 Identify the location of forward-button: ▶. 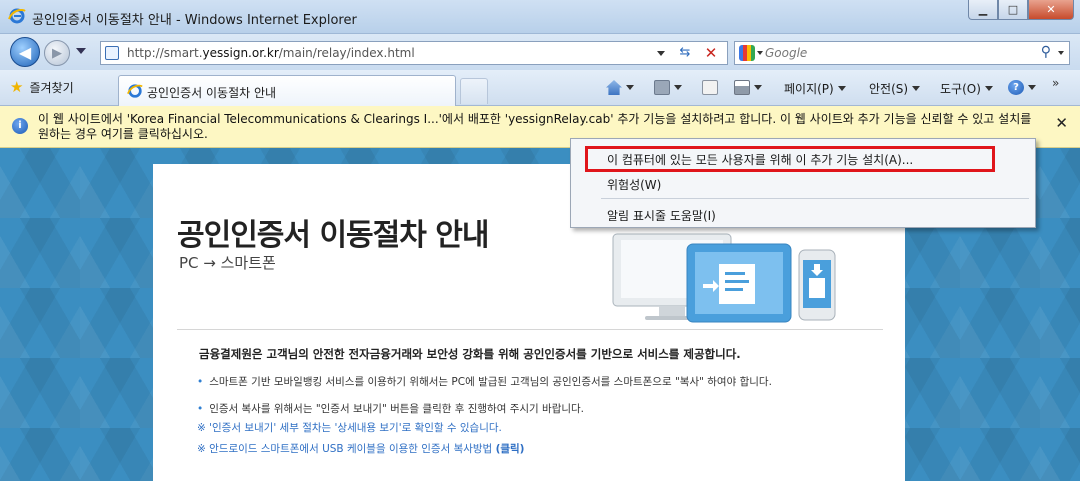
(57, 53).